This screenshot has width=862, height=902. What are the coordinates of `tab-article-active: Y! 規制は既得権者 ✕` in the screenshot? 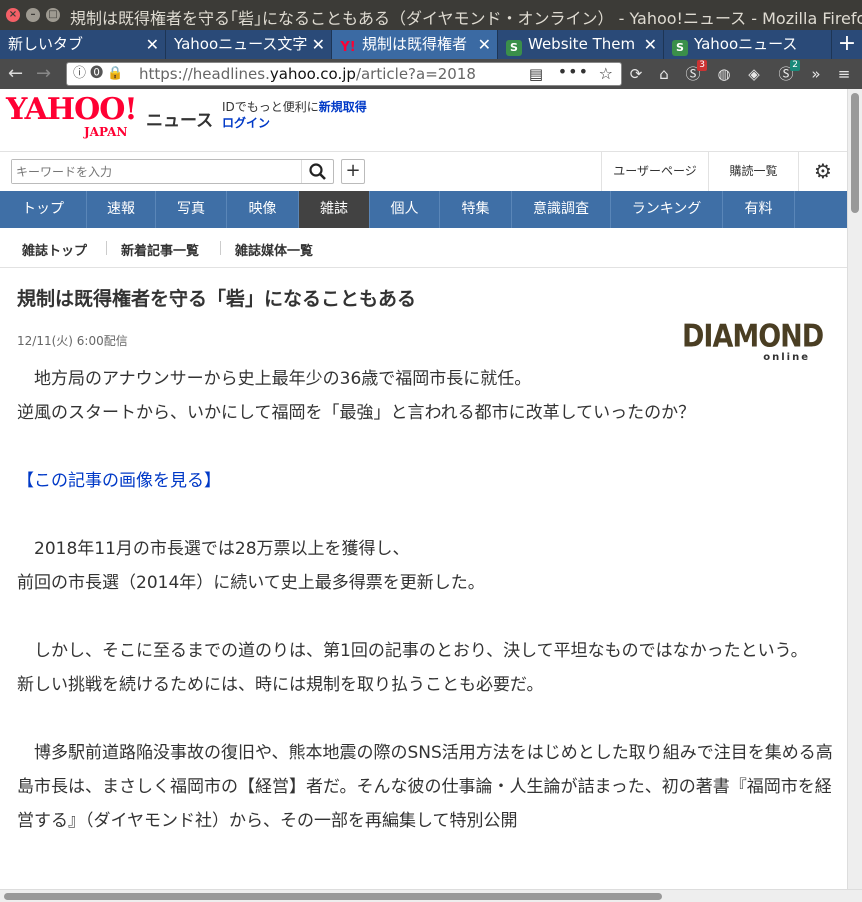 It's located at (415, 44).